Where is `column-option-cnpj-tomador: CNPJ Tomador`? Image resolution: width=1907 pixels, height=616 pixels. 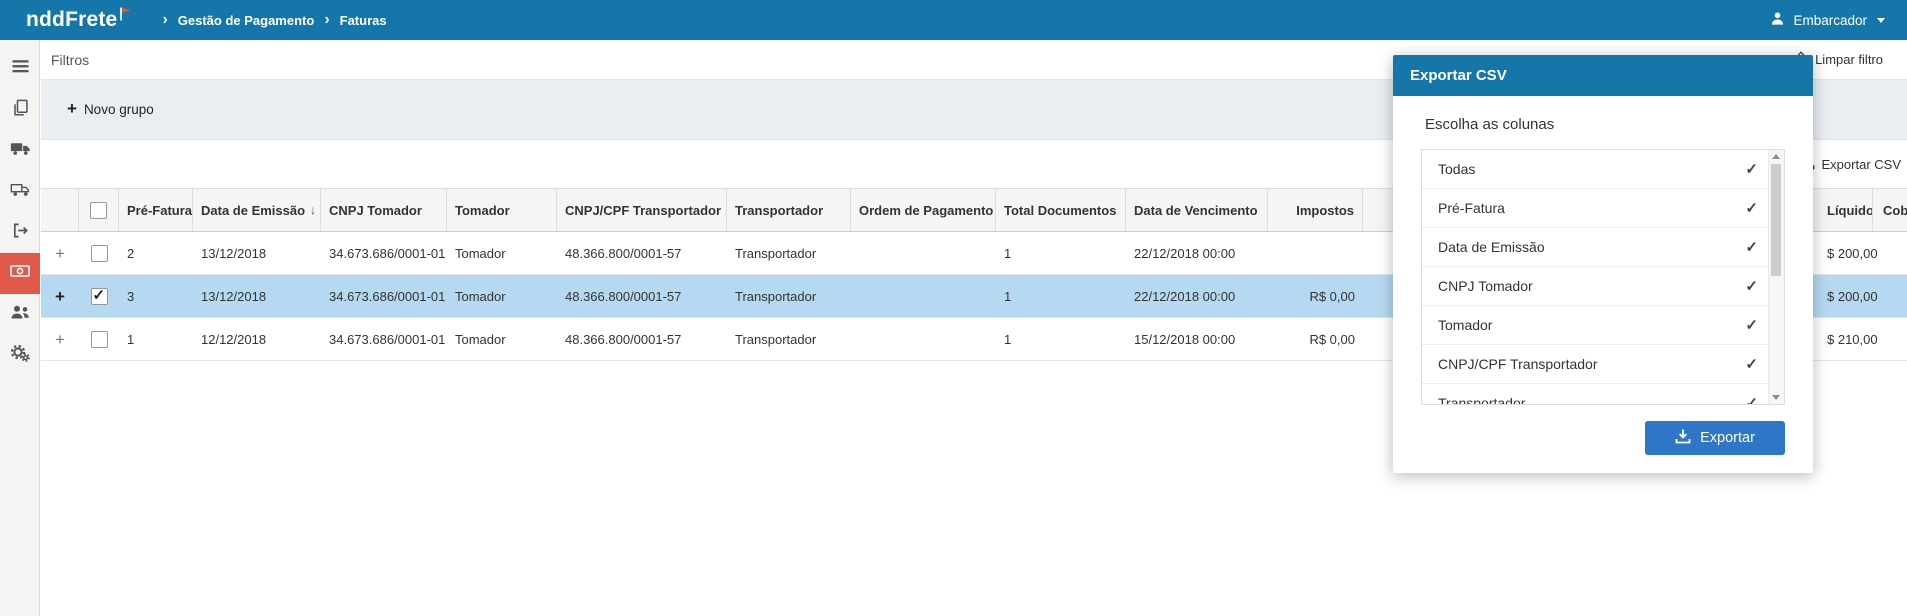
column-option-cnpj-tomador: CNPJ Tomador is located at coordinates (1603, 286).